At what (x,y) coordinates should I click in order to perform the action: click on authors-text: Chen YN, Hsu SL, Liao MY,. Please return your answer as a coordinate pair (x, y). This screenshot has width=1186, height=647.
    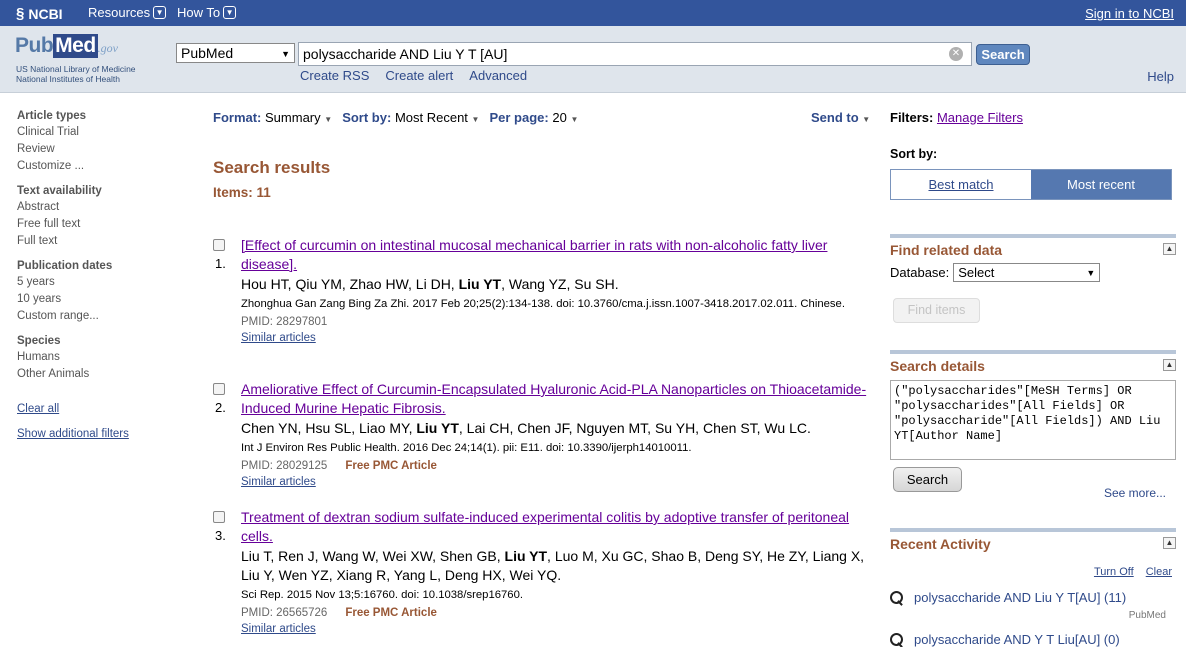
    Looking at the image, I should click on (329, 428).